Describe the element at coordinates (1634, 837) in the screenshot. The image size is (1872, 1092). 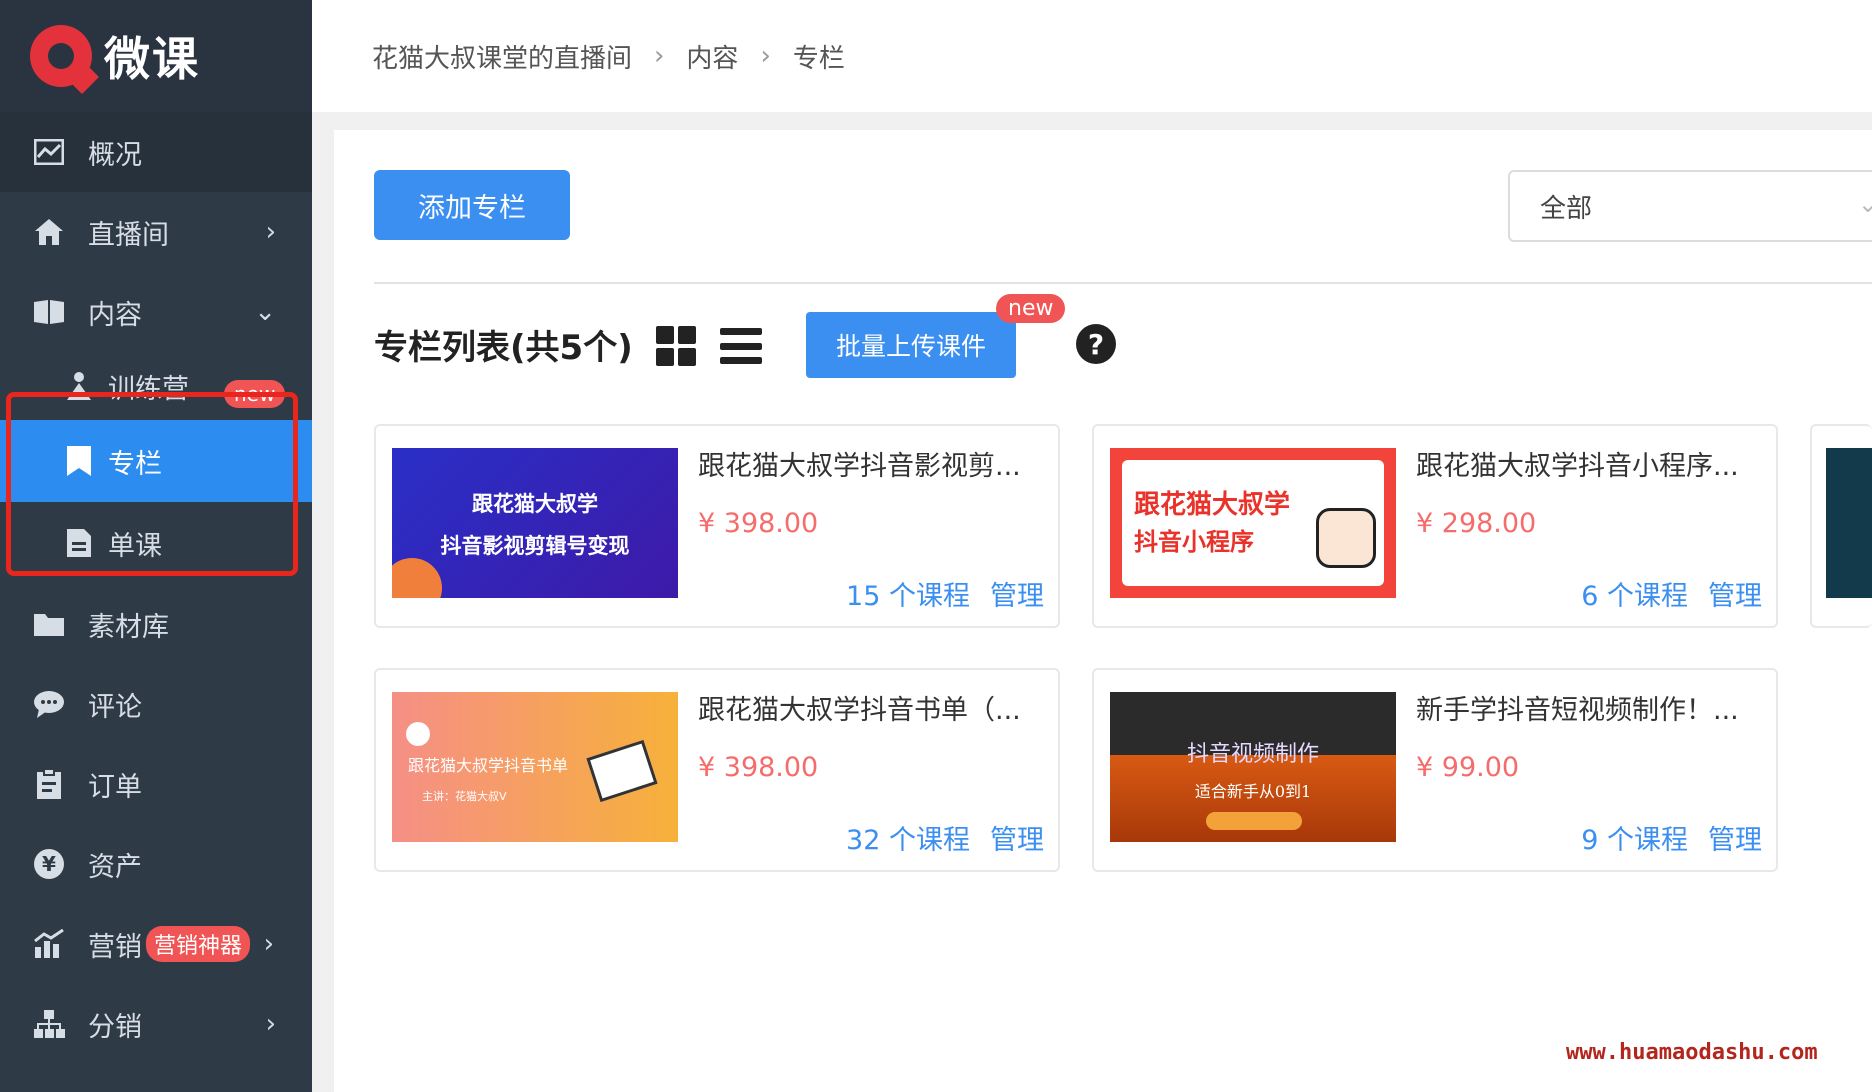
I see `course-count-link: 9 个课程` at that location.